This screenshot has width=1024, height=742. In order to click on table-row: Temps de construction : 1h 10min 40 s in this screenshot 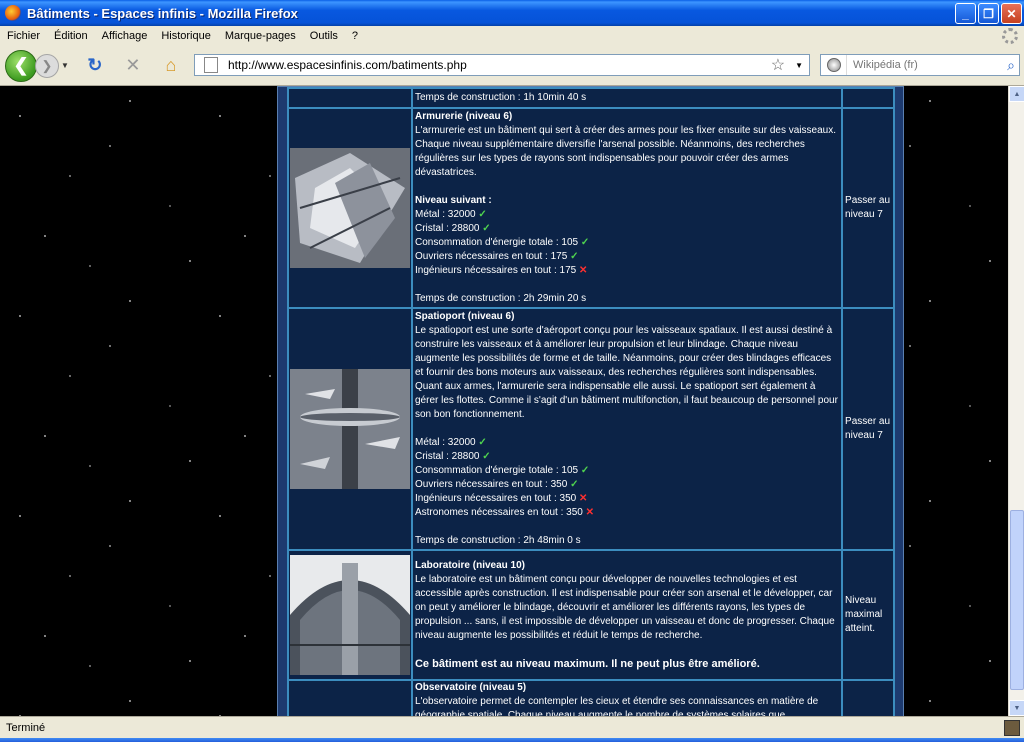, I will do `click(591, 98)`.